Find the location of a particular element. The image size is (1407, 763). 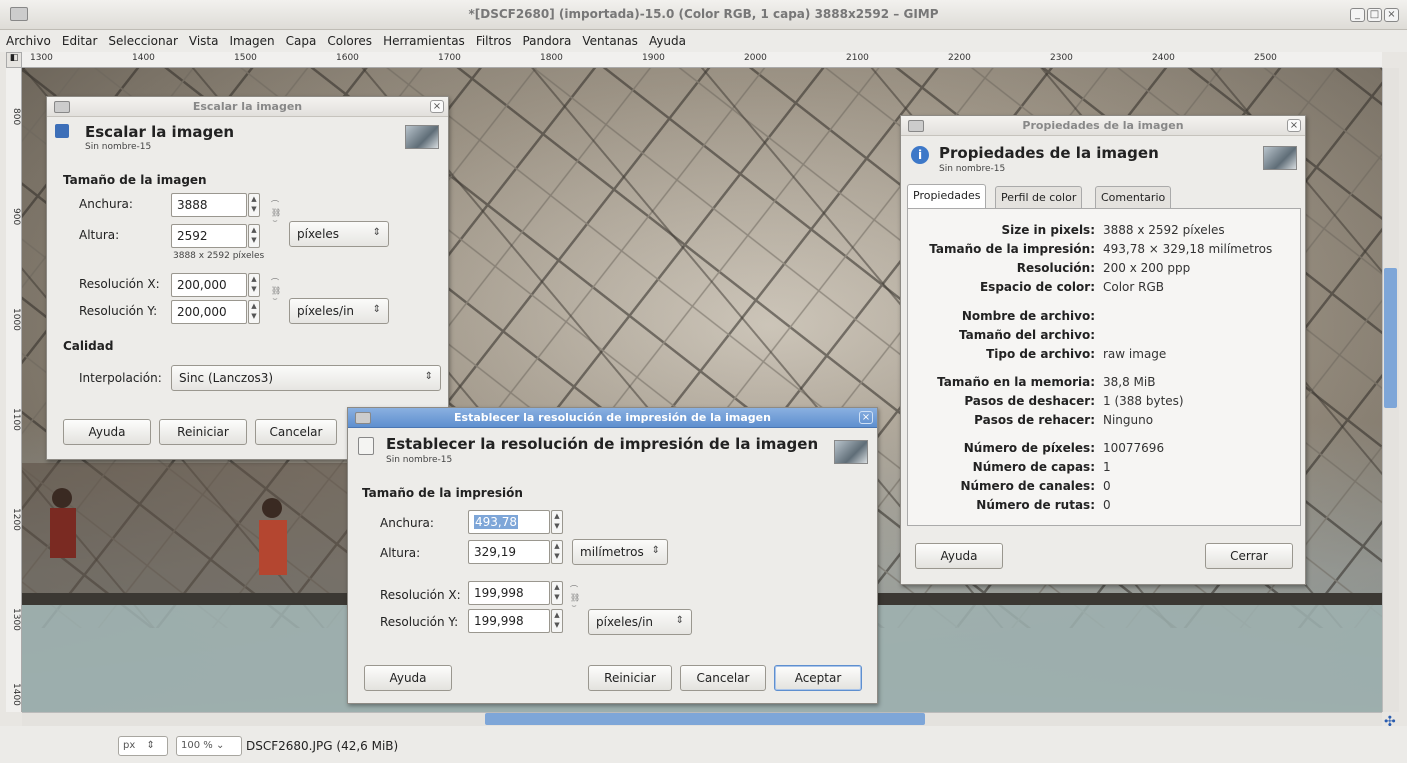

menu-colores: Colores is located at coordinates (349, 39).